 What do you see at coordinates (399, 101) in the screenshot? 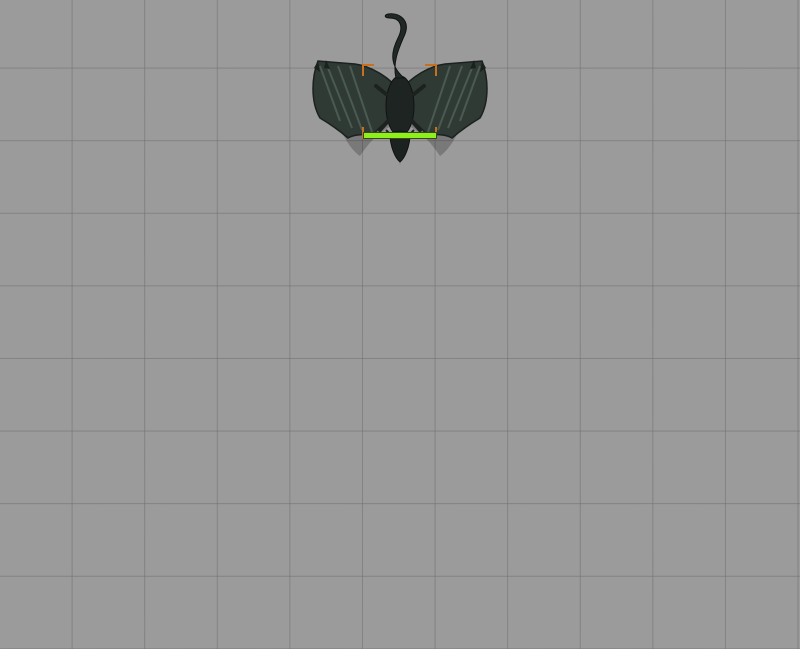
I see `selection-box` at bounding box center [399, 101].